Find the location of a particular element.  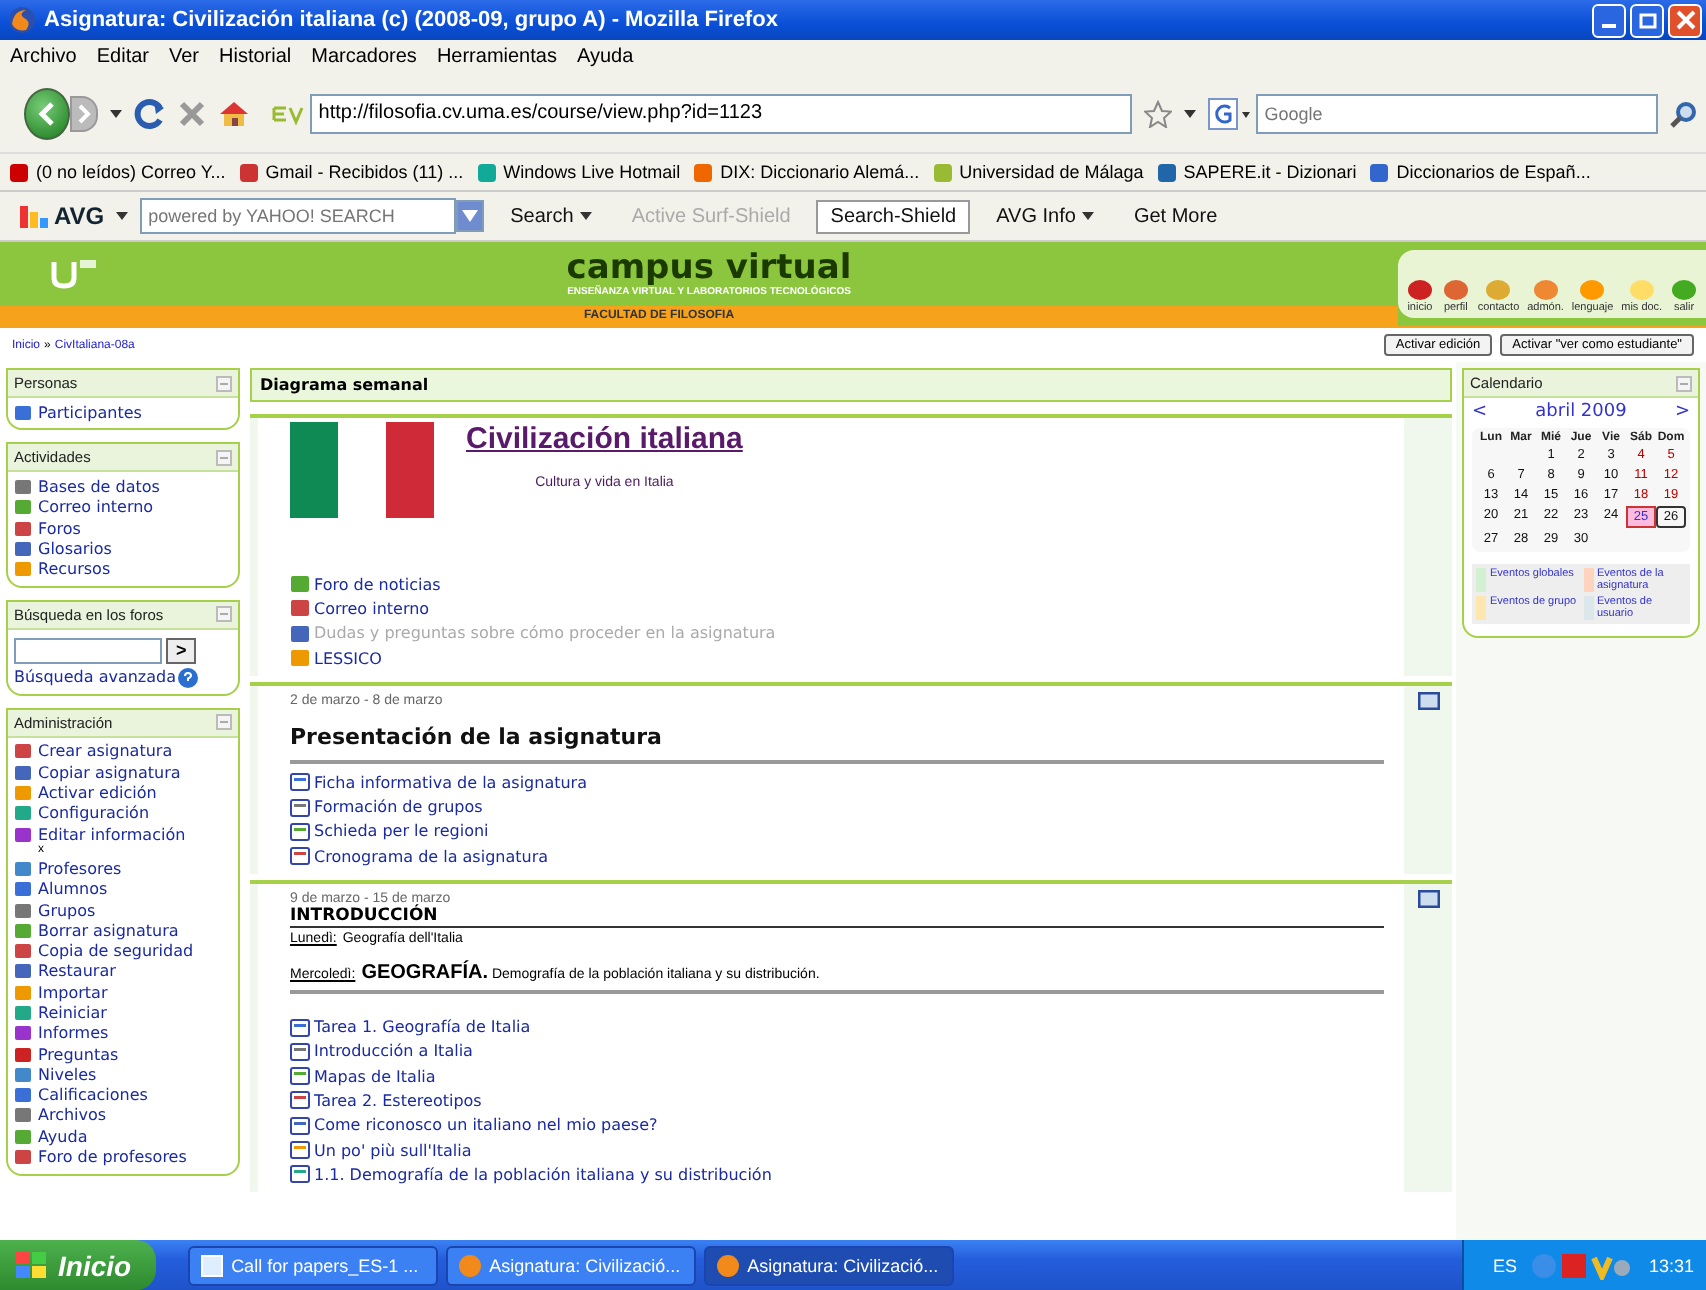

sidebar-link: Importar is located at coordinates (73, 992).